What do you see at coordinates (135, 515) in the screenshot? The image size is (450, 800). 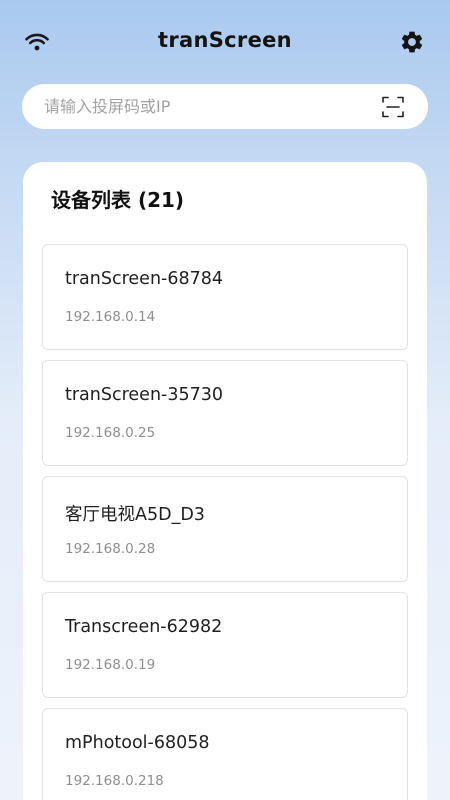 I see `device-name: 客厅电视A5D_D3` at bounding box center [135, 515].